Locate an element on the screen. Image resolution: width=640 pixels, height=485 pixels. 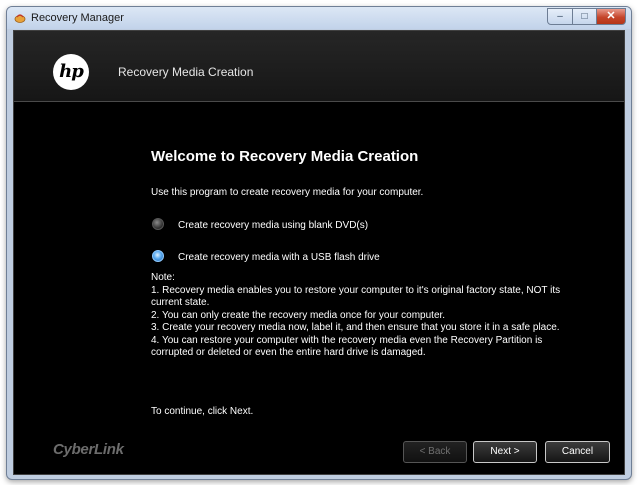
cyberlink-logo: CyberLink is located at coordinates (88, 449).